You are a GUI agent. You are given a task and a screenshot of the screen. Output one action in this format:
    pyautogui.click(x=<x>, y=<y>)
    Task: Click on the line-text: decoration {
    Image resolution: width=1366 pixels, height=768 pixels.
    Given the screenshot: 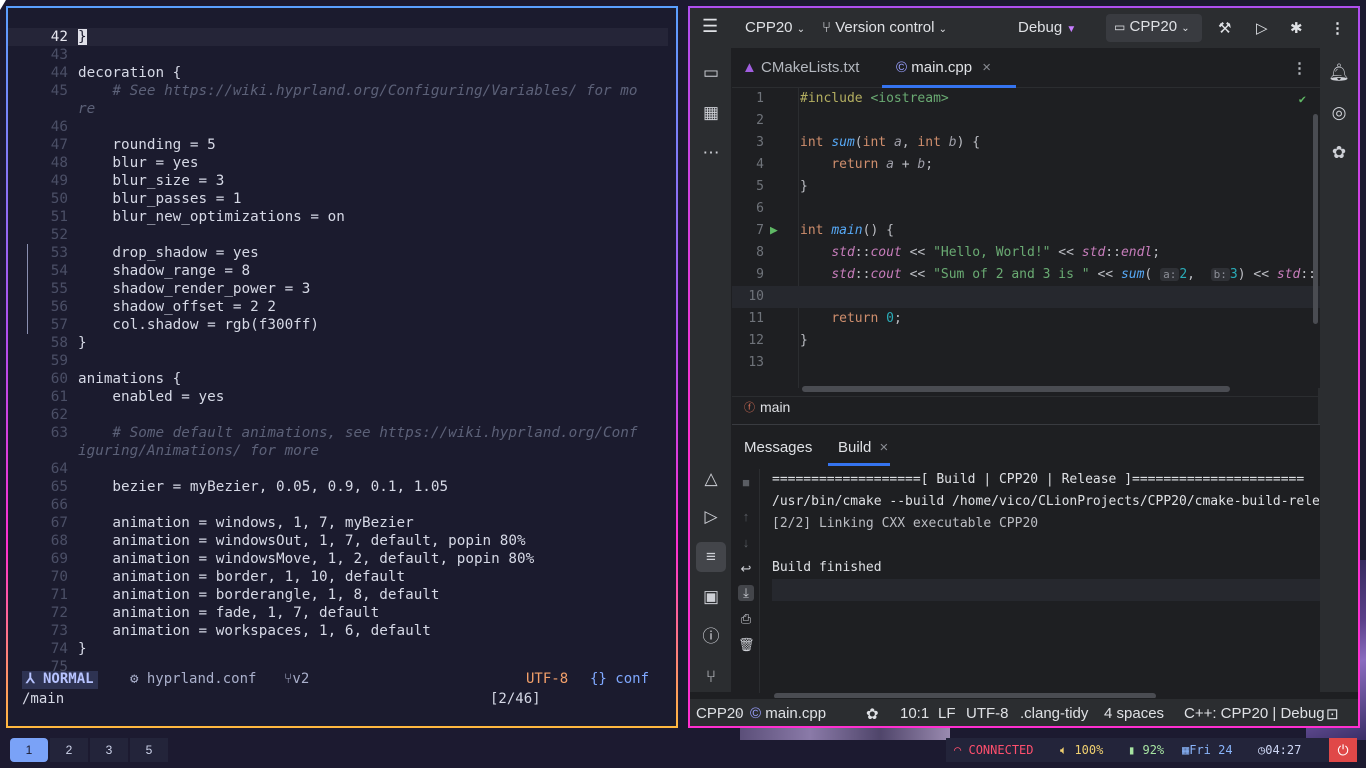 What is the action you would take?
    pyautogui.click(x=130, y=73)
    